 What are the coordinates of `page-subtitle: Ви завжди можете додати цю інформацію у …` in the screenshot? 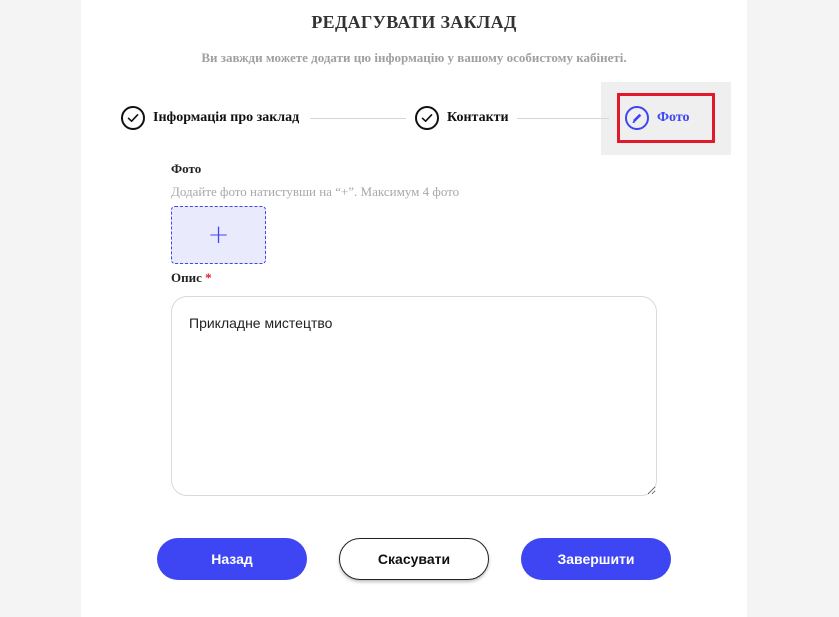 It's located at (414, 57).